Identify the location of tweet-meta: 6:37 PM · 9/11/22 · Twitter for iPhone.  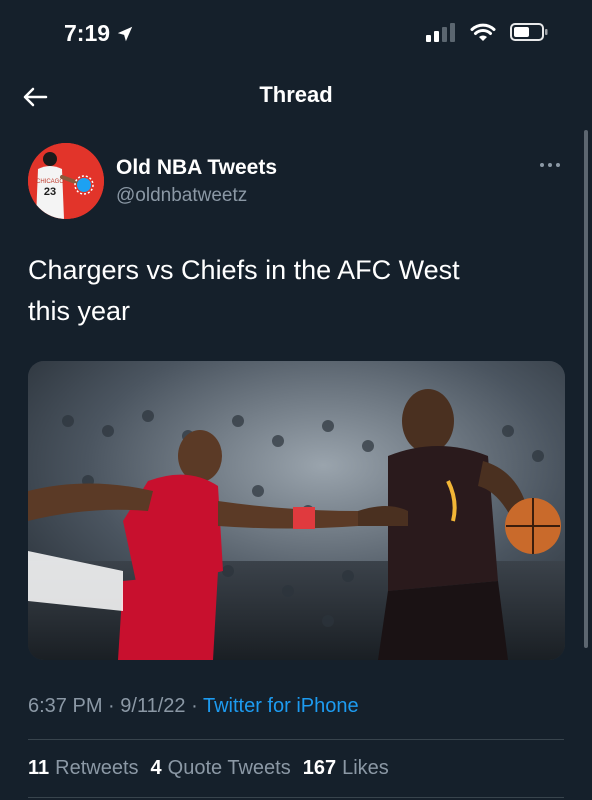
(193, 706).